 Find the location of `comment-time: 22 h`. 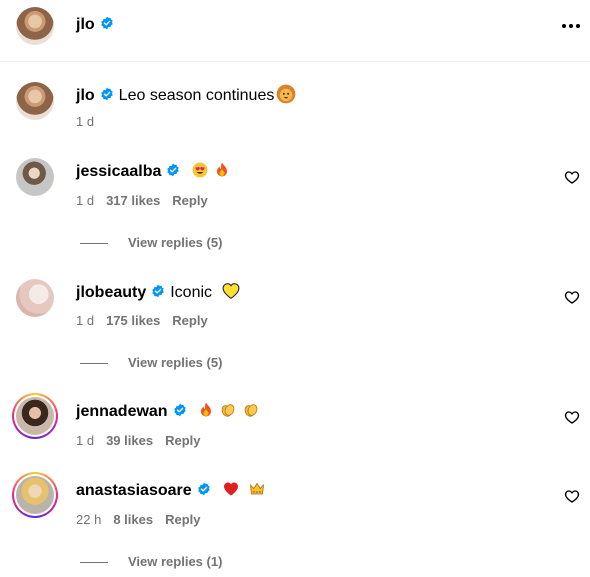

comment-time: 22 h is located at coordinates (88, 519).